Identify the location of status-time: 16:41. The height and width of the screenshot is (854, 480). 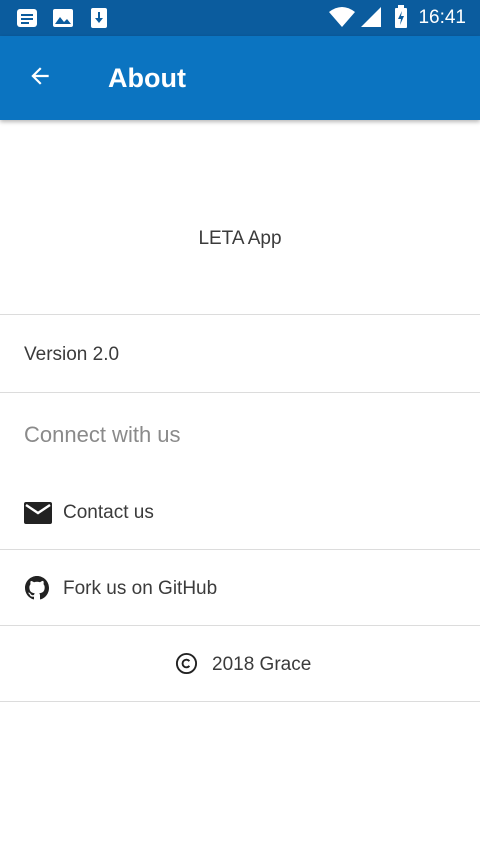
(442, 17).